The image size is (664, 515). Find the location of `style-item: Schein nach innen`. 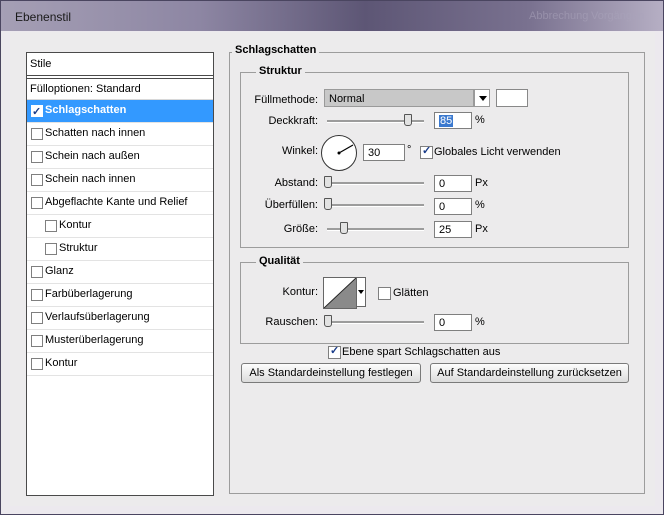

style-item: Schein nach innen is located at coordinates (120, 180).